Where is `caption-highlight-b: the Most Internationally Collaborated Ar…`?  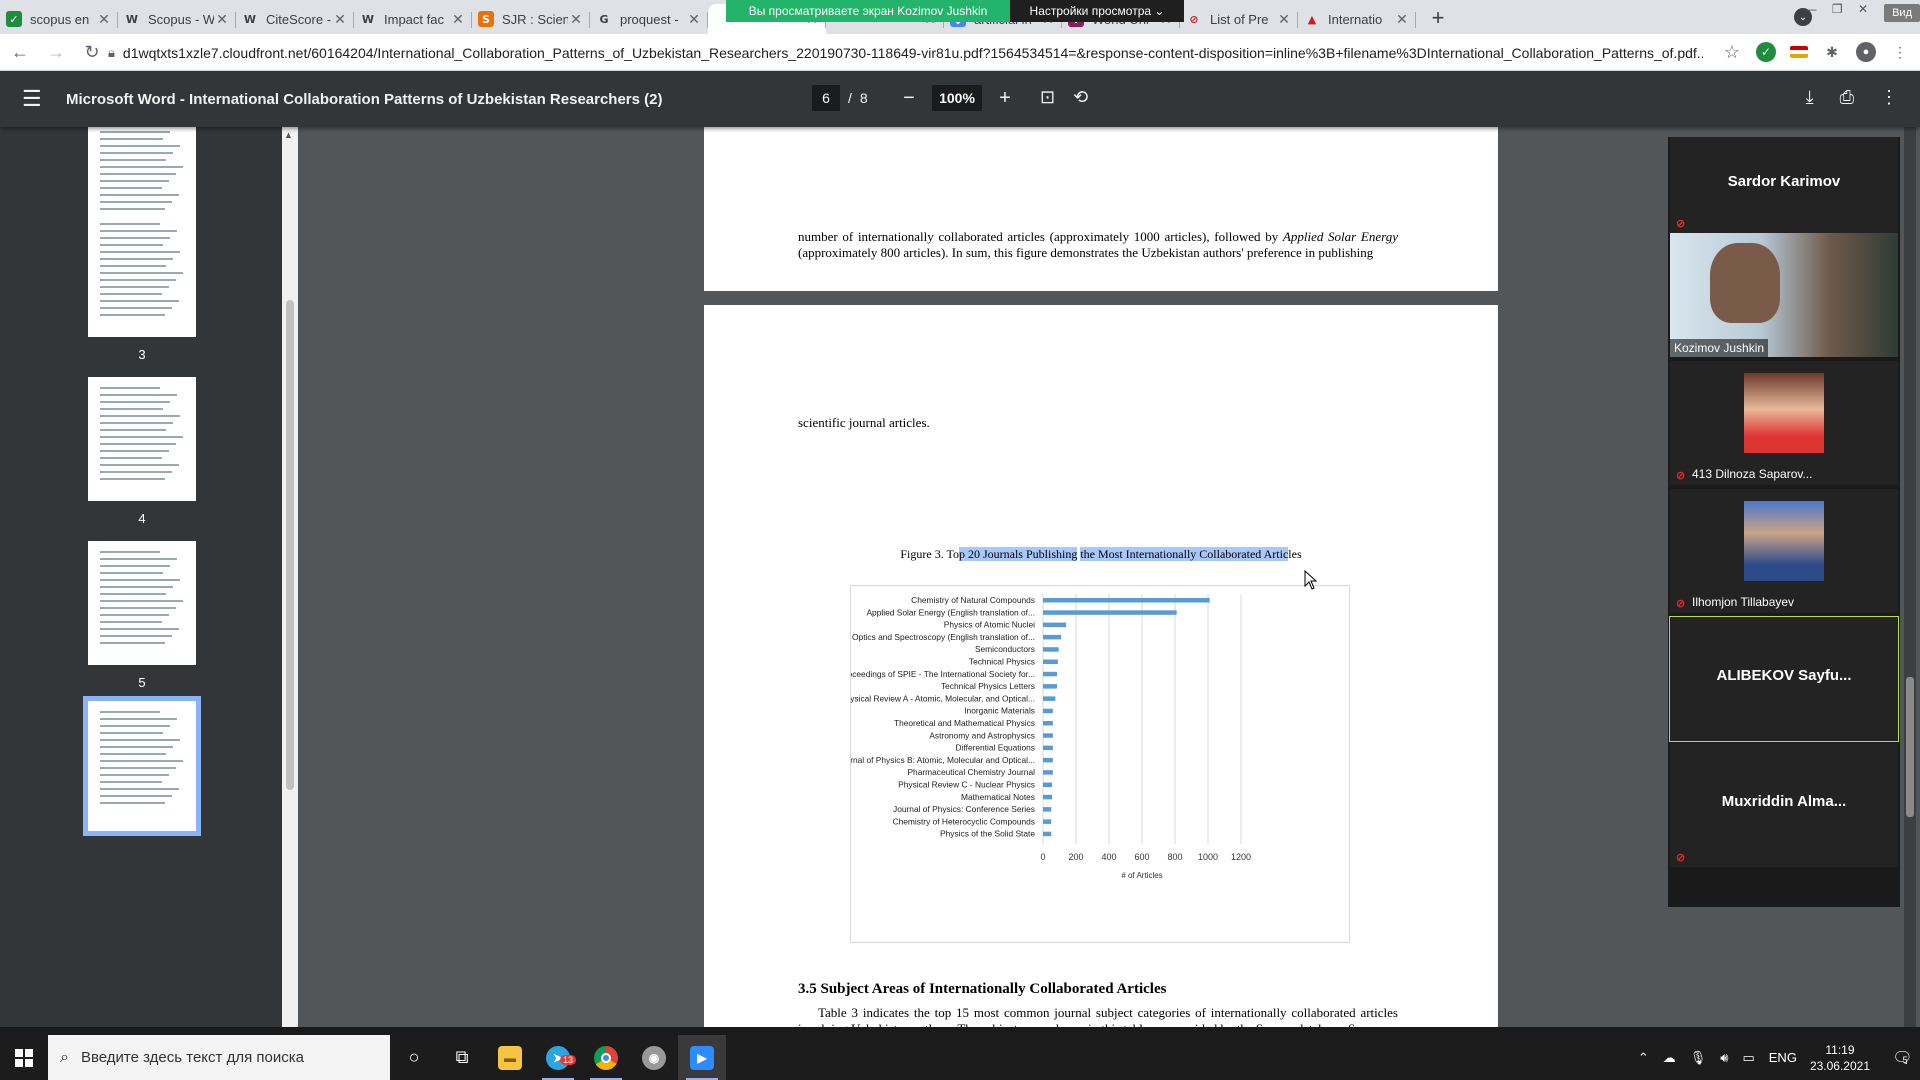
caption-highlight-b: the Most Internationally Collaborated Ar… is located at coordinates (1184, 554).